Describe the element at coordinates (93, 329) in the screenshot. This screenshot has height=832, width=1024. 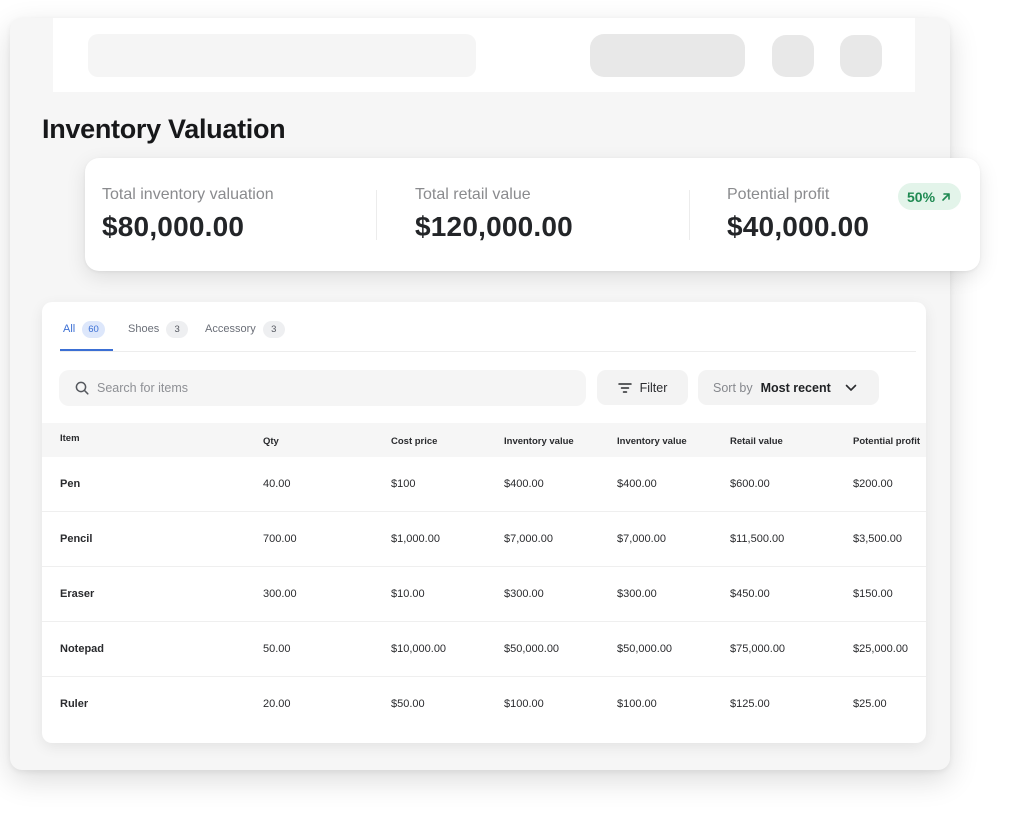
I see `tab-count: 60` at that location.